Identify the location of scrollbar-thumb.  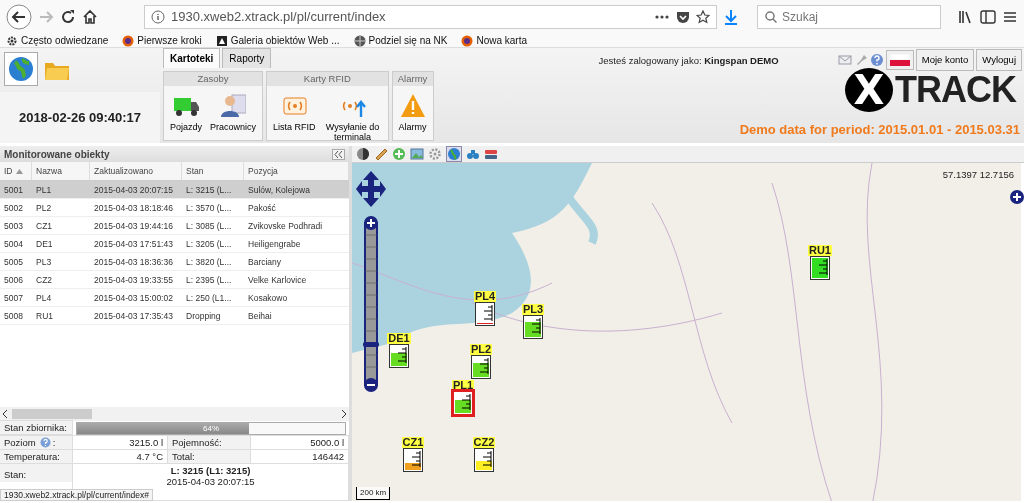
(52, 414).